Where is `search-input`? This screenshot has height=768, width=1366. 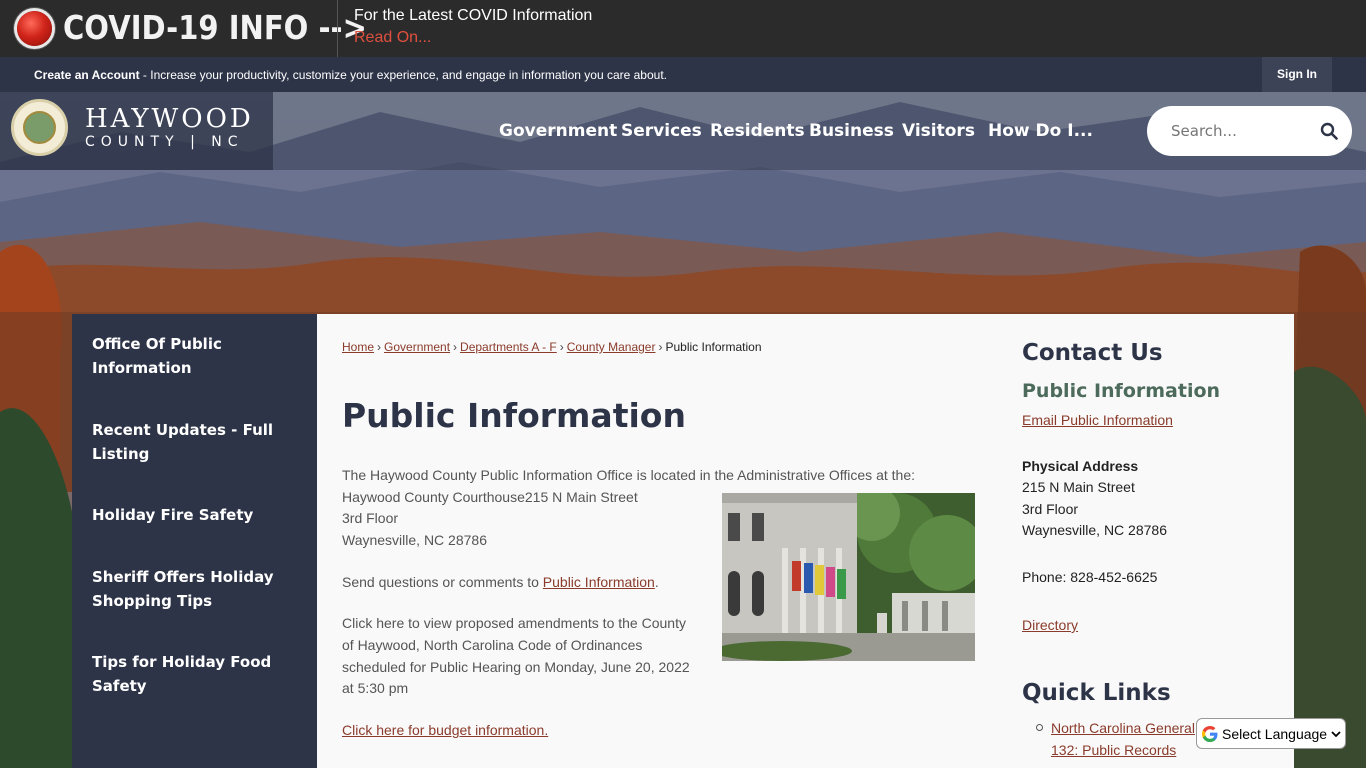 search-input is located at coordinates (1241, 131).